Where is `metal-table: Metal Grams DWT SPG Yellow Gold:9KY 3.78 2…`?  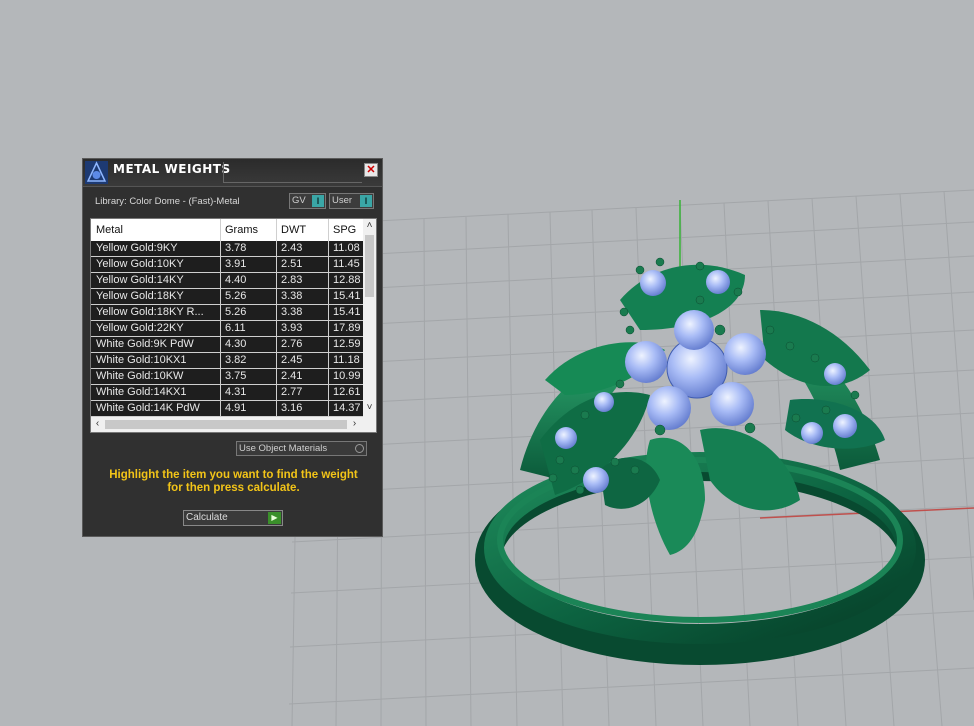
metal-table: Metal Grams DWT SPG Yellow Gold:9KY 3.78 2… is located at coordinates (233, 325).